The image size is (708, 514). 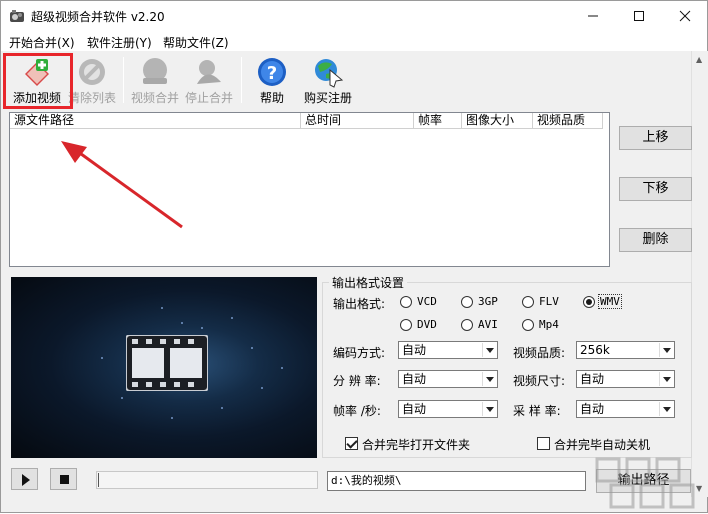 What do you see at coordinates (357, 411) in the screenshot?
I see `fps-label: 帧率 /秒:` at bounding box center [357, 411].